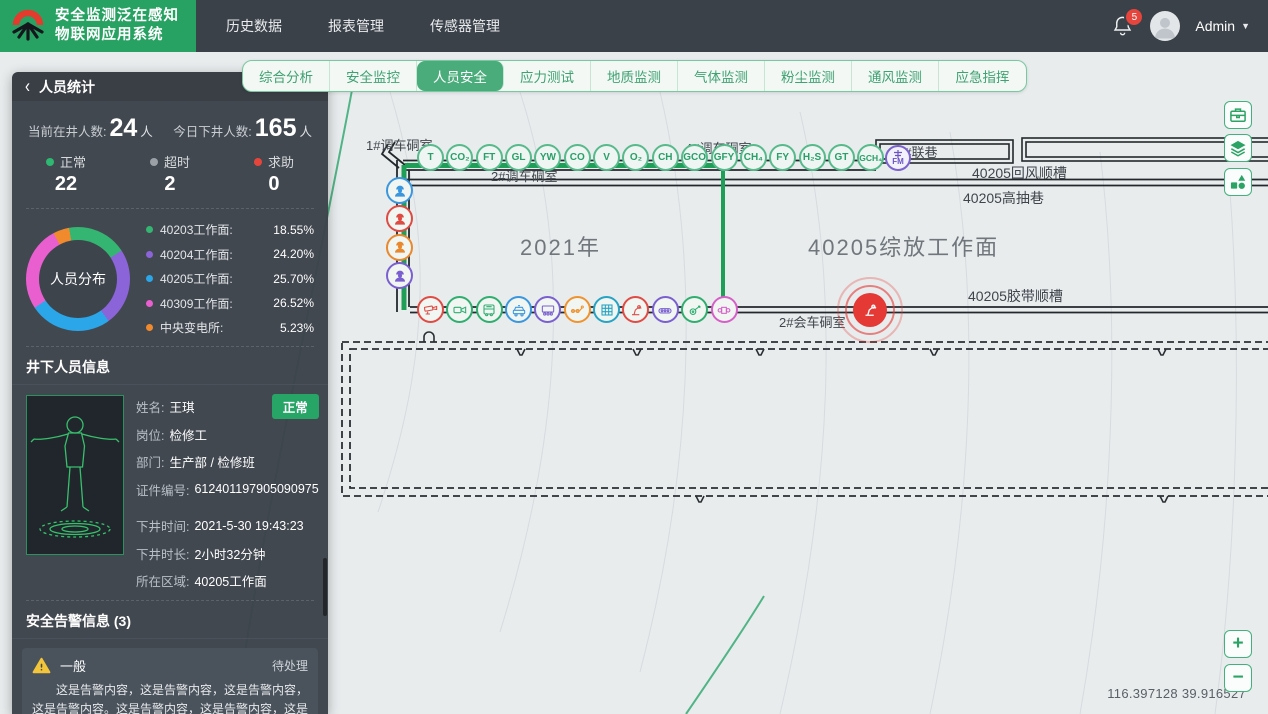 The width and height of the screenshot is (1268, 714). I want to click on briefcase-icon, so click(1238, 115).